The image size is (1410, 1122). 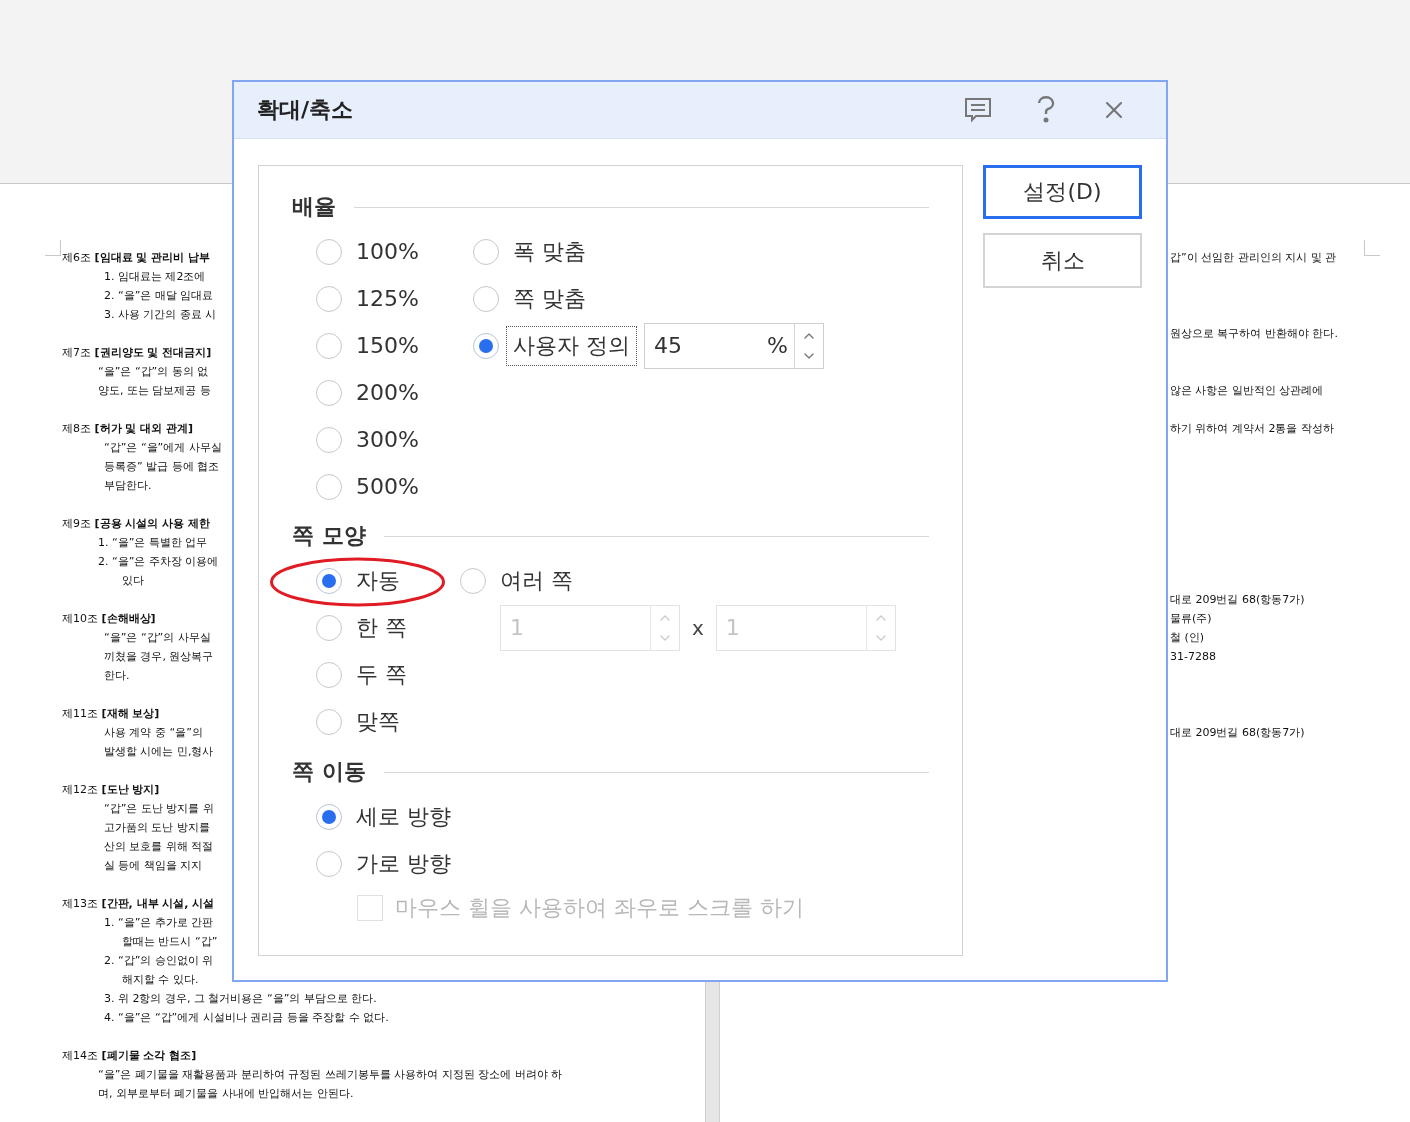 What do you see at coordinates (306, 110) in the screenshot?
I see `dialog-title: 확대/축소` at bounding box center [306, 110].